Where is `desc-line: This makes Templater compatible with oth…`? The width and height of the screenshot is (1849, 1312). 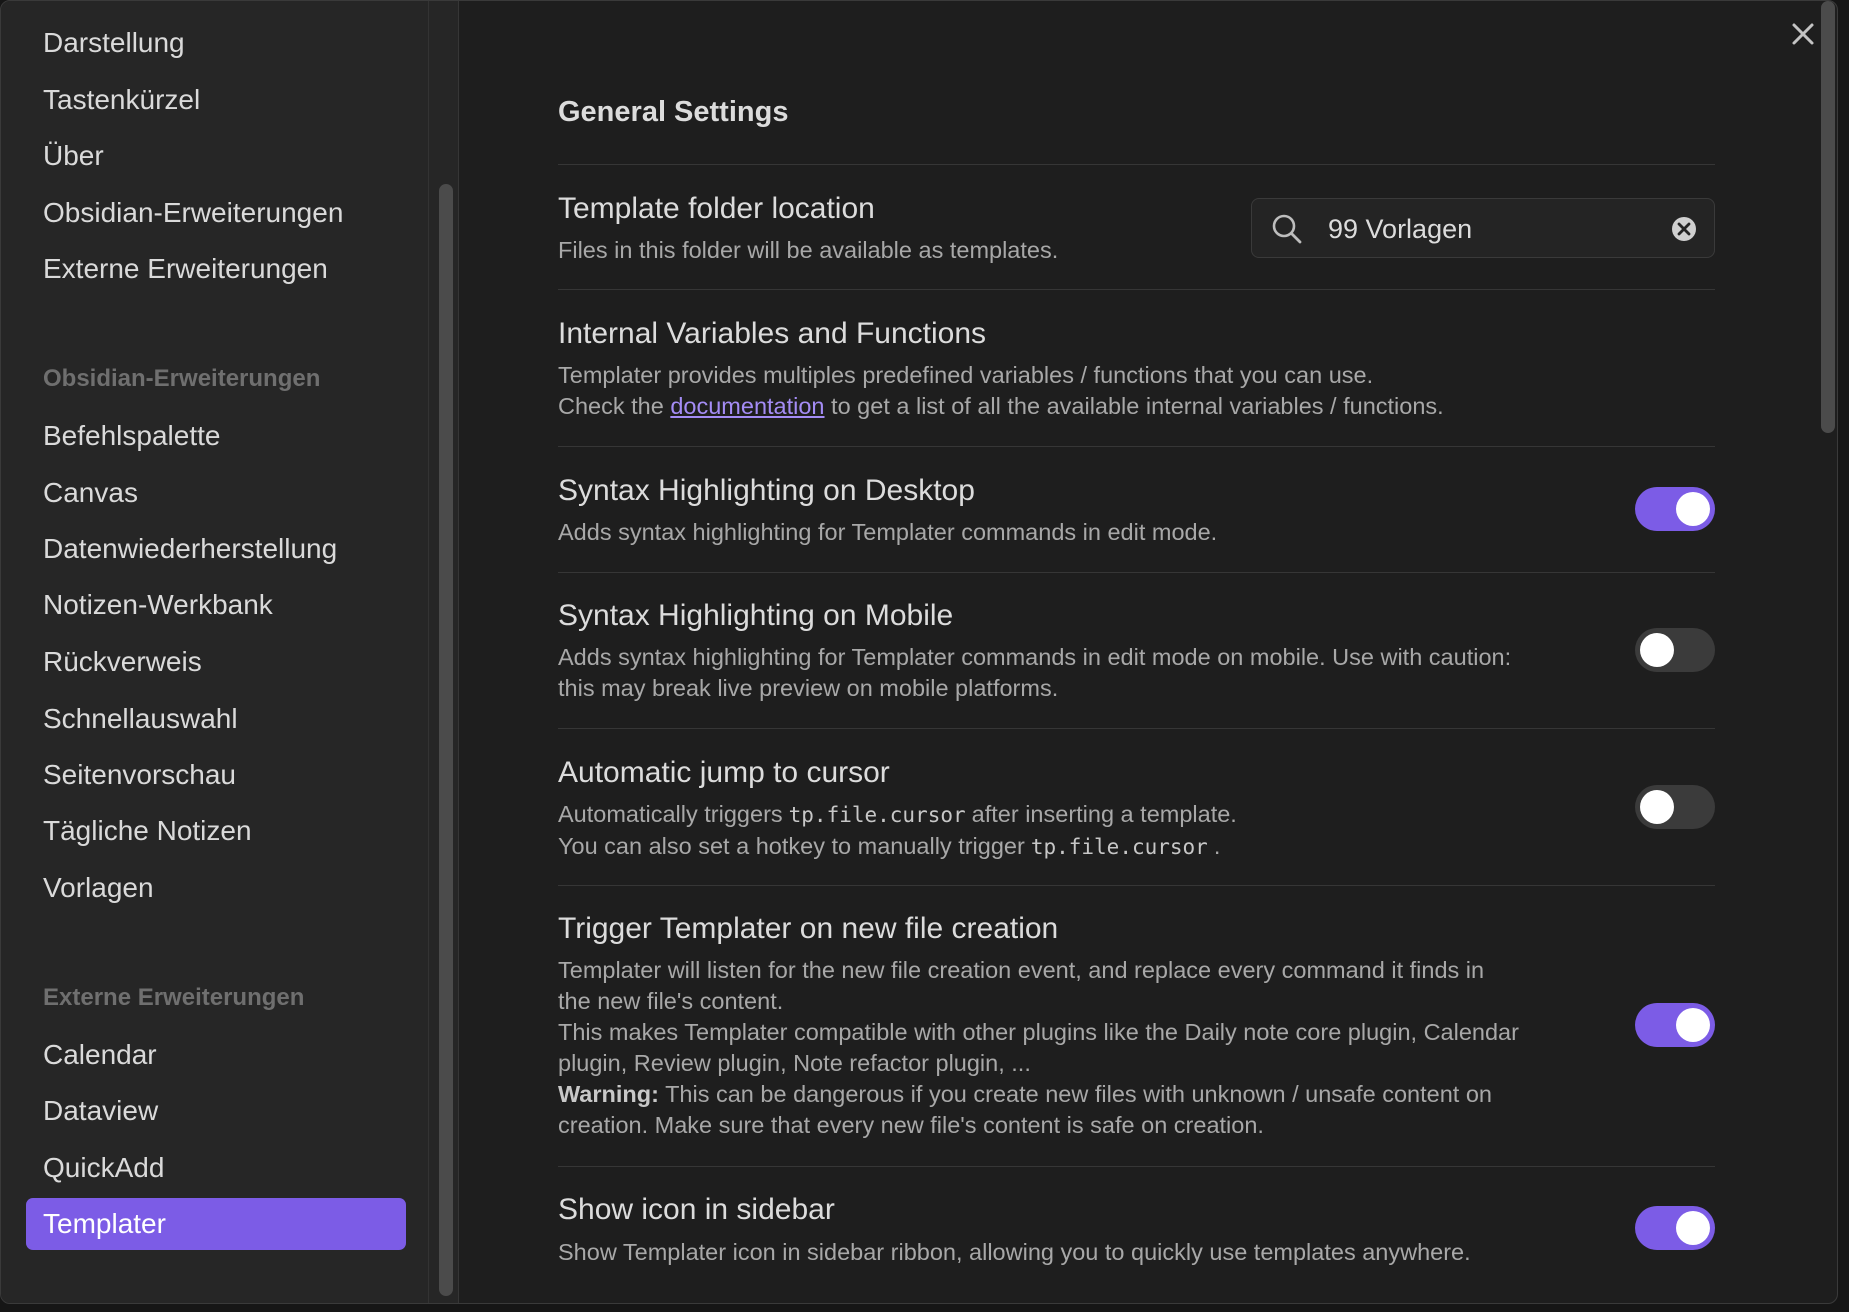
desc-line: This makes Templater compatible with oth… is located at coordinates (1038, 1032).